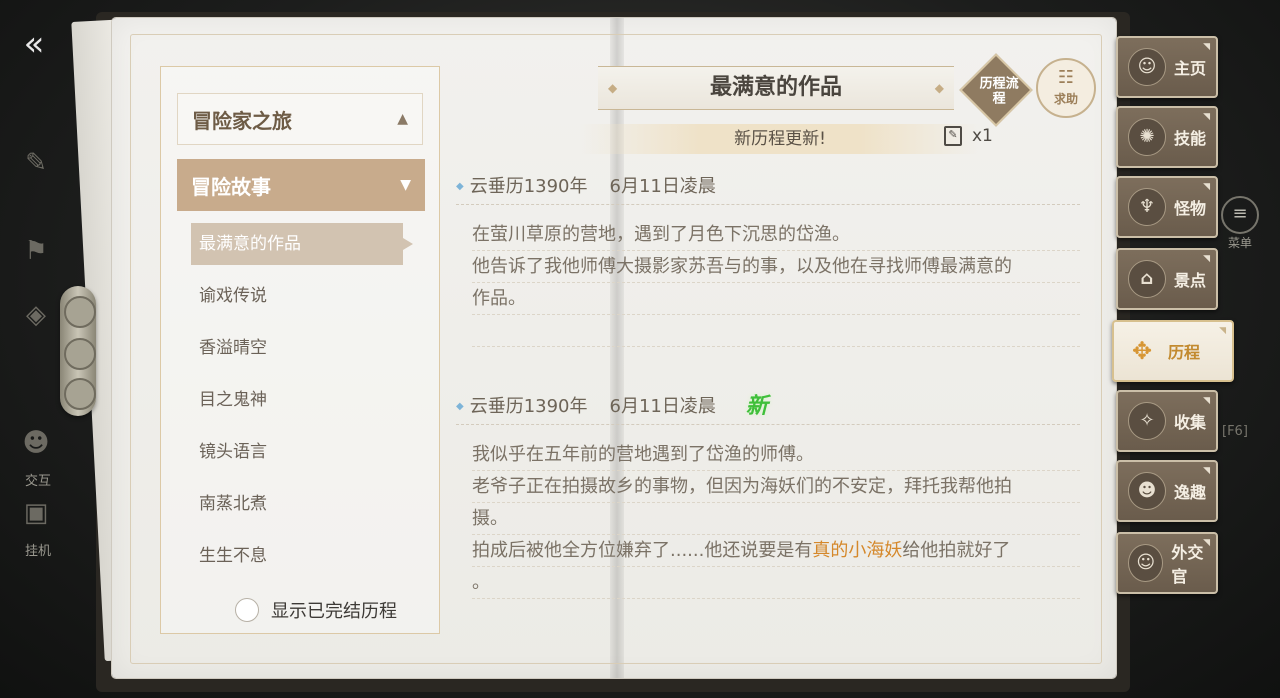 The height and width of the screenshot is (698, 1280). What do you see at coordinates (1146, 563) in the screenshot?
I see `diplomat-icon: ☺` at bounding box center [1146, 563].